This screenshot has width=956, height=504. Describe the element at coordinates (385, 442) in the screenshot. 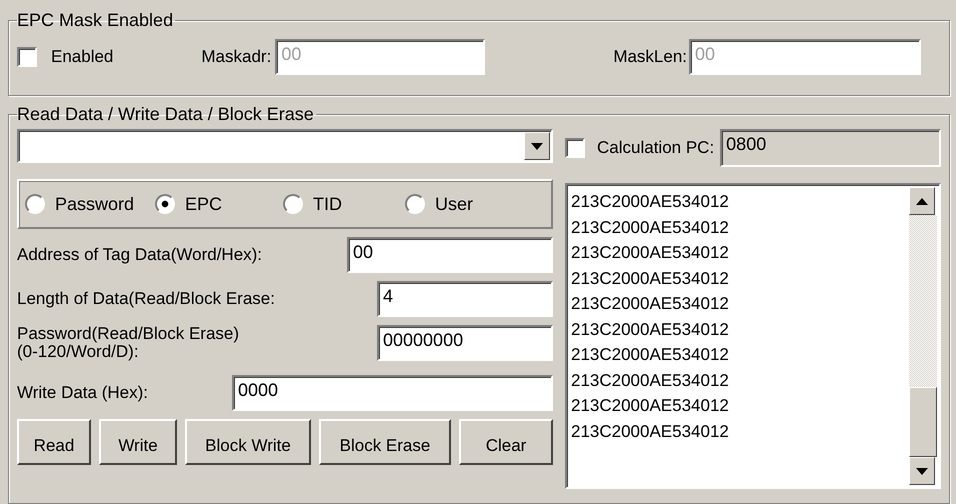

I see `action-button: Block Erase` at that location.